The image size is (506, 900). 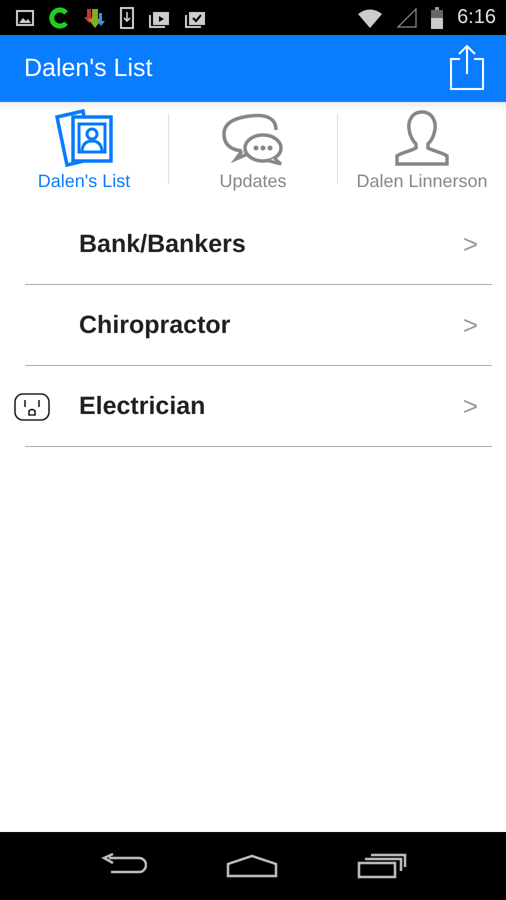 What do you see at coordinates (253, 140) in the screenshot?
I see `chat-bubbles-icon` at bounding box center [253, 140].